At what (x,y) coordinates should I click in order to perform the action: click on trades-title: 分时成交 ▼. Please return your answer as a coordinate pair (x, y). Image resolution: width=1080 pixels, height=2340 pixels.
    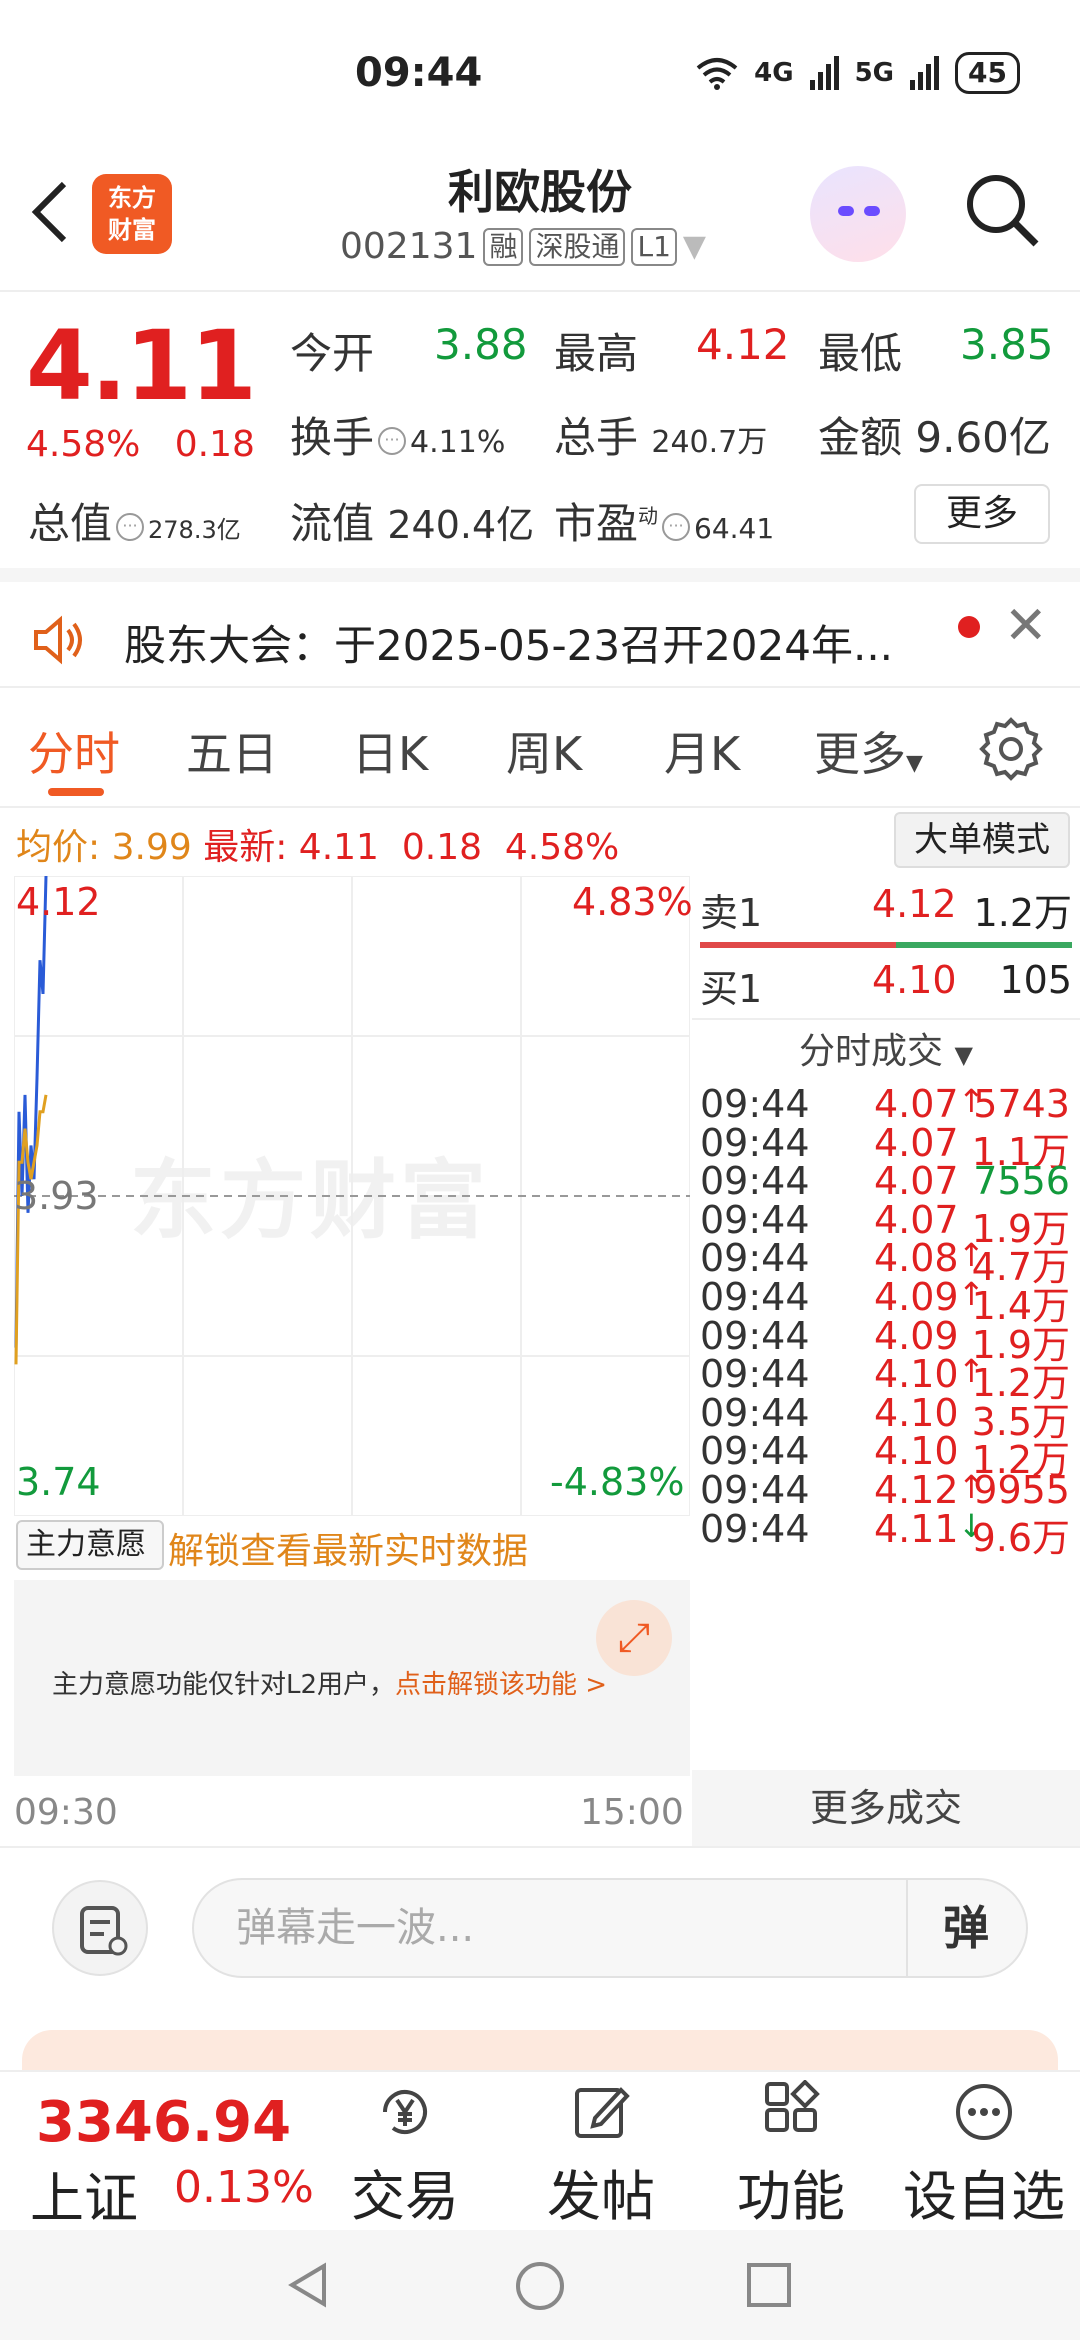
    Looking at the image, I should click on (886, 1048).